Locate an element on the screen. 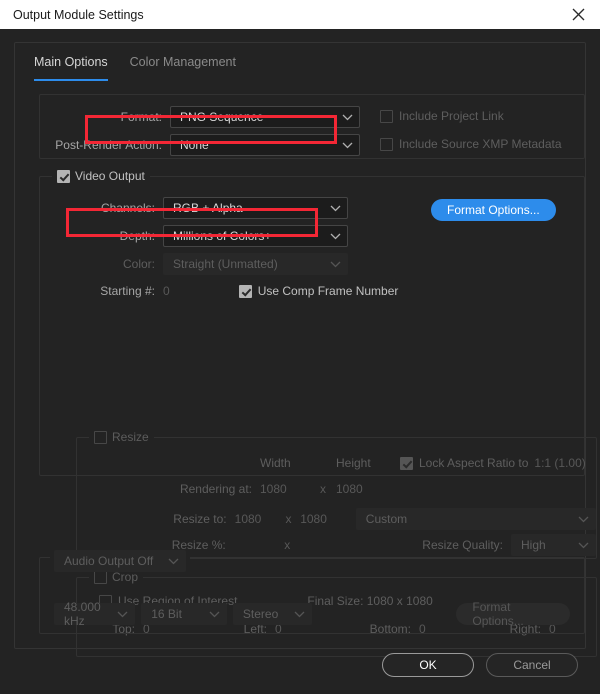 Image resolution: width=600 pixels, height=694 pixels. post-render-label: Post-Render Action: is located at coordinates (108, 145).